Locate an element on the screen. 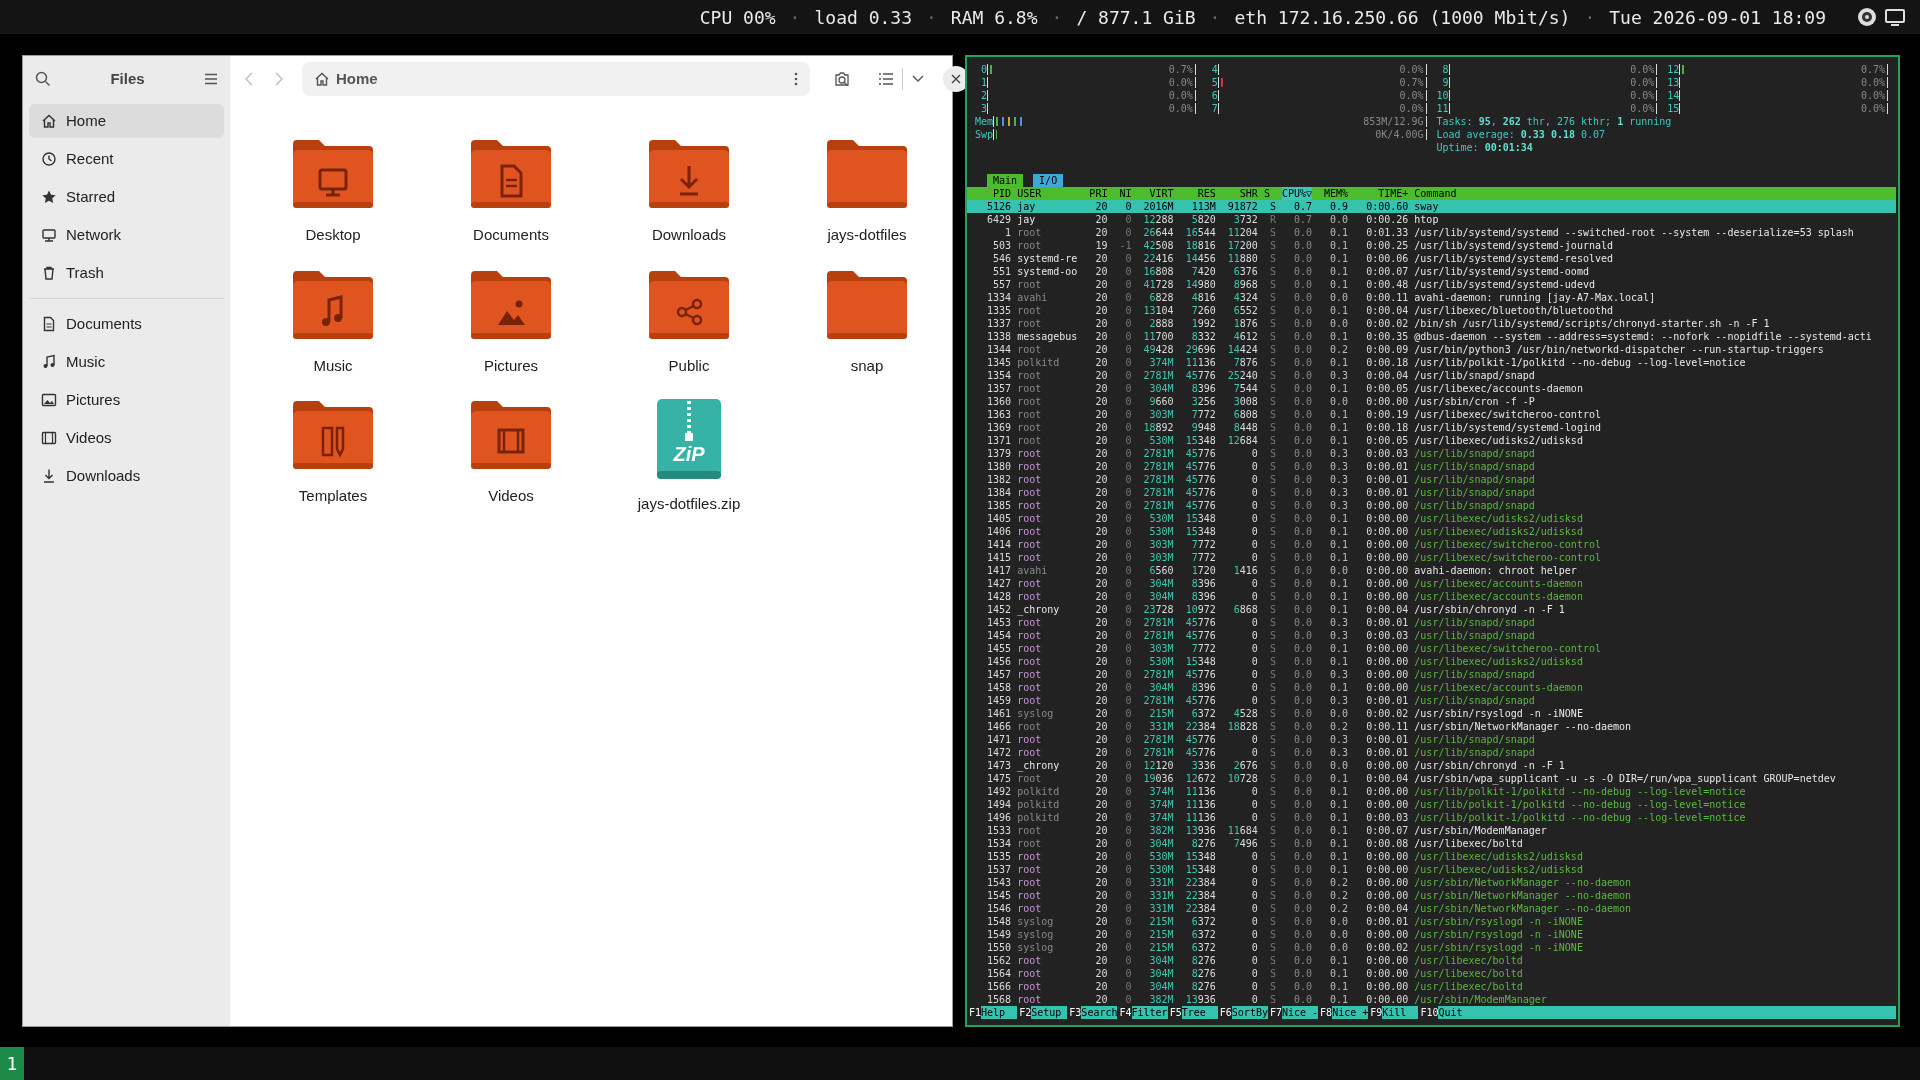  table-row: 1384 root 20 0 2781M 45776 0 S 0.0 0.3 0:00.01 /usr/lib/snapd/snapd is located at coordinates (1431, 492).